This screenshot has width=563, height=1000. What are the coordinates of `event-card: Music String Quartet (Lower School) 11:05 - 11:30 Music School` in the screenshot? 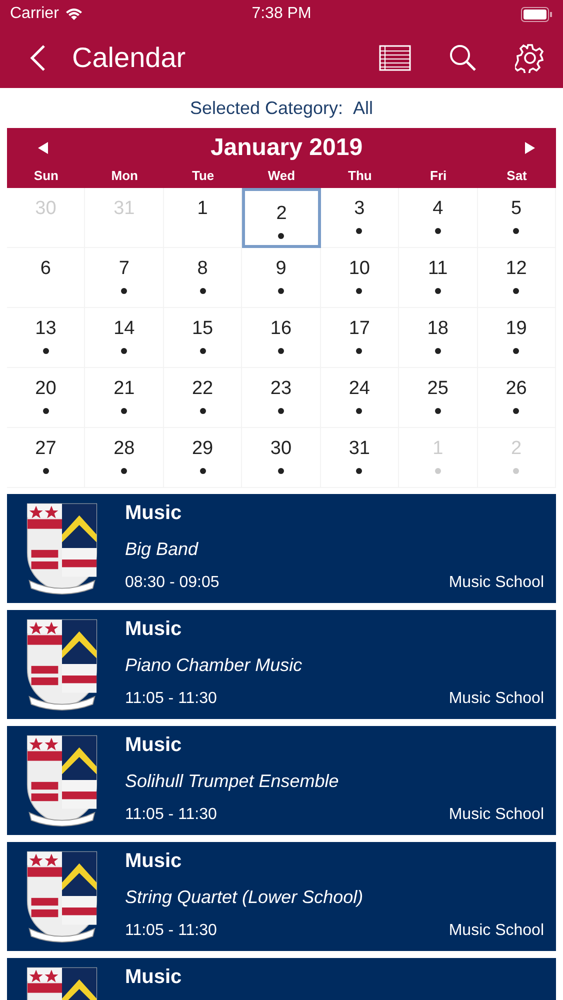 It's located at (281, 896).